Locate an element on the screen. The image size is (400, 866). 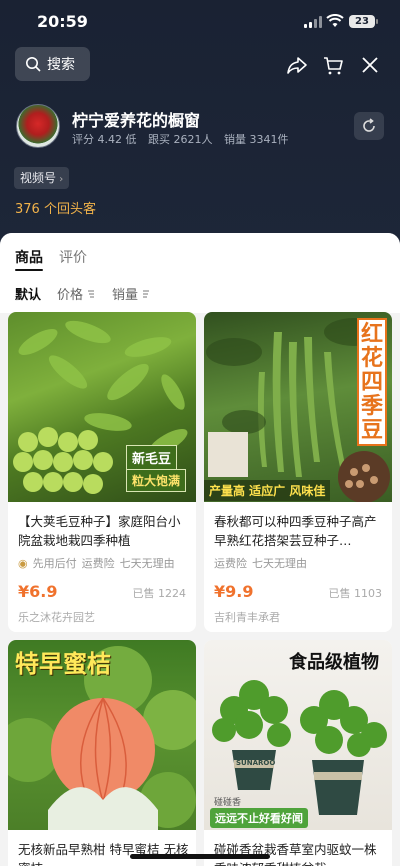
sort-sales-label: 销量 is located at coordinates (125, 295).